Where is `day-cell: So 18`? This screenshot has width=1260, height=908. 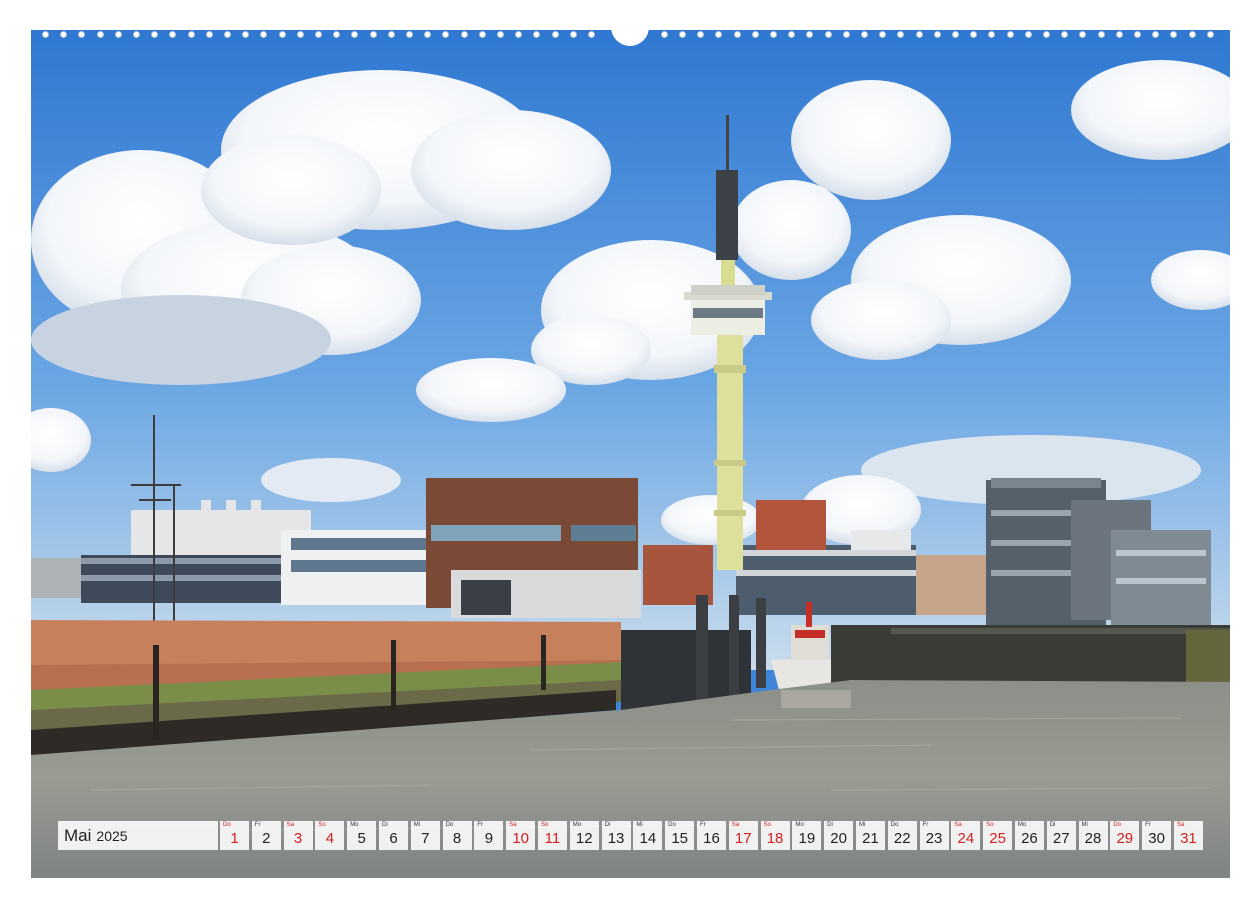 day-cell: So 18 is located at coordinates (775, 835).